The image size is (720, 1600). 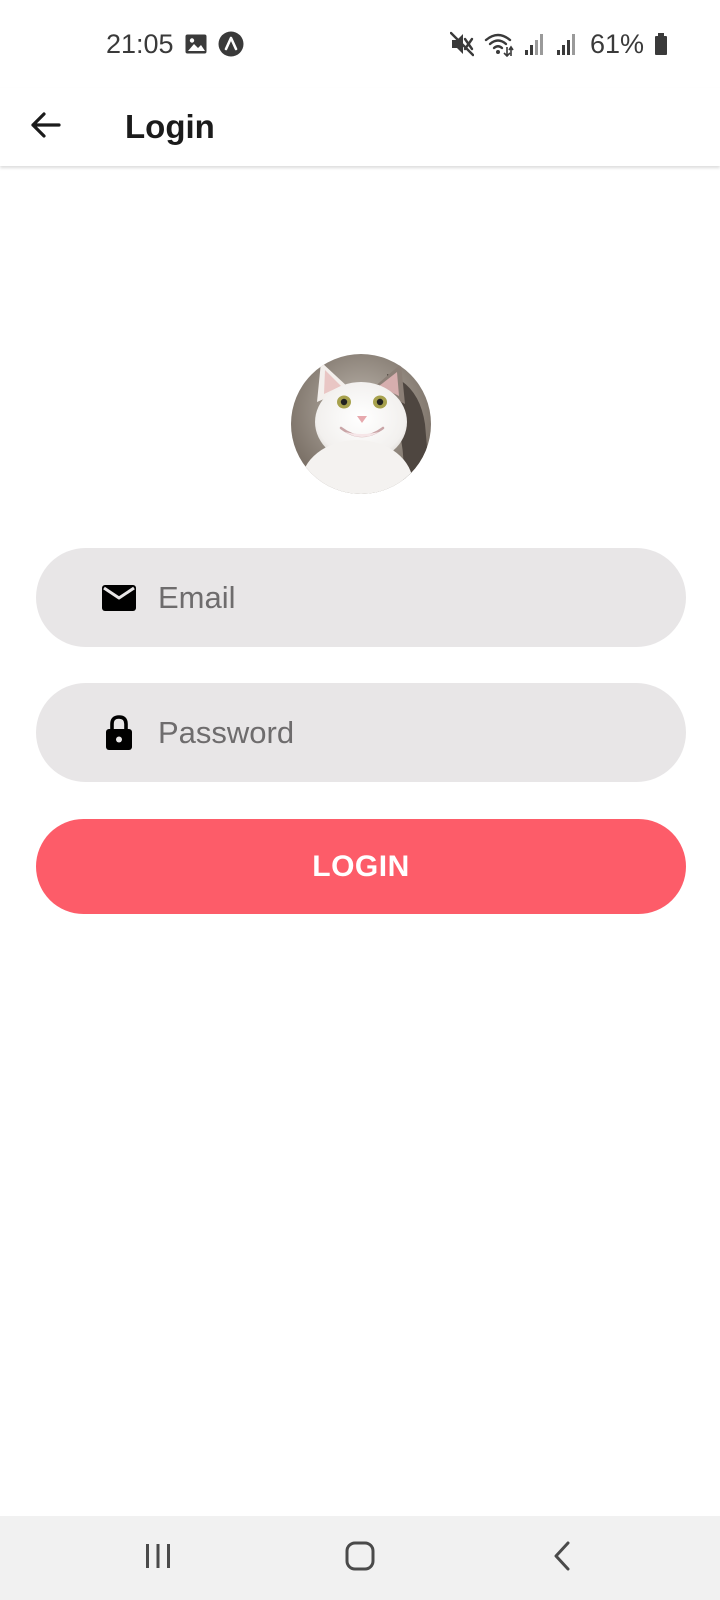 I want to click on lock-icon, so click(x=119, y=733).